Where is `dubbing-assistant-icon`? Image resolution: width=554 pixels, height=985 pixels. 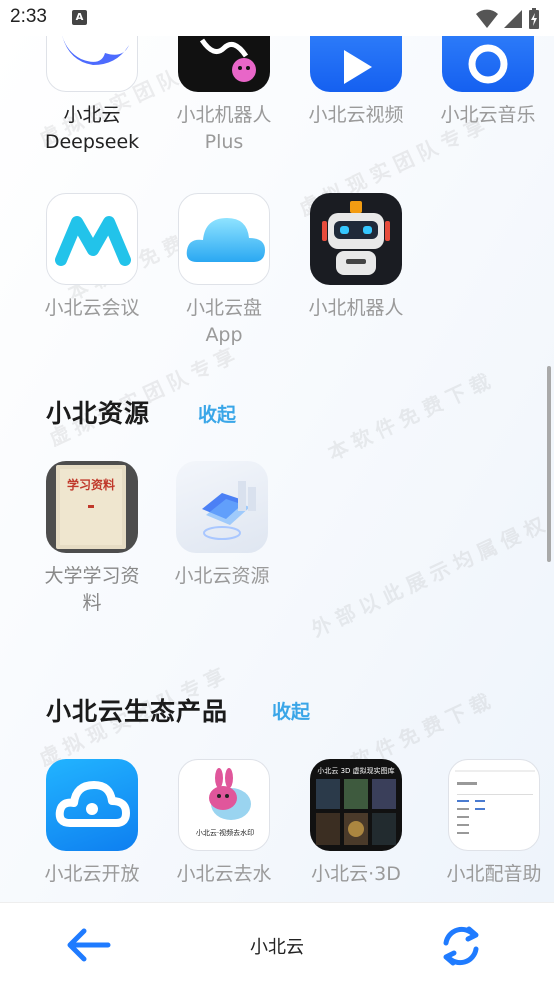 dubbing-assistant-icon is located at coordinates (494, 805).